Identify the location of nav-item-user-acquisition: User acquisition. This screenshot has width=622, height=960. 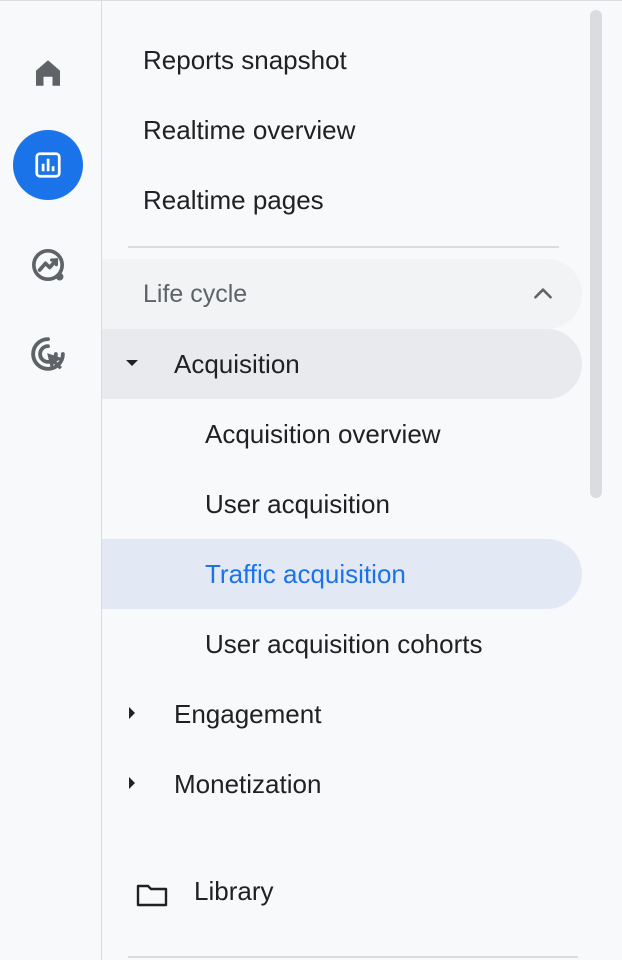
(246, 504).